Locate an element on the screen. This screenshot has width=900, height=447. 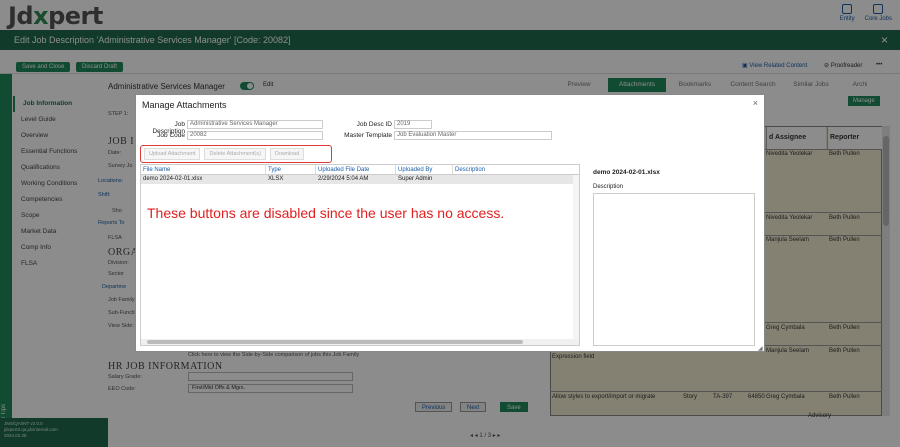
column-type: Type is located at coordinates (291, 169).